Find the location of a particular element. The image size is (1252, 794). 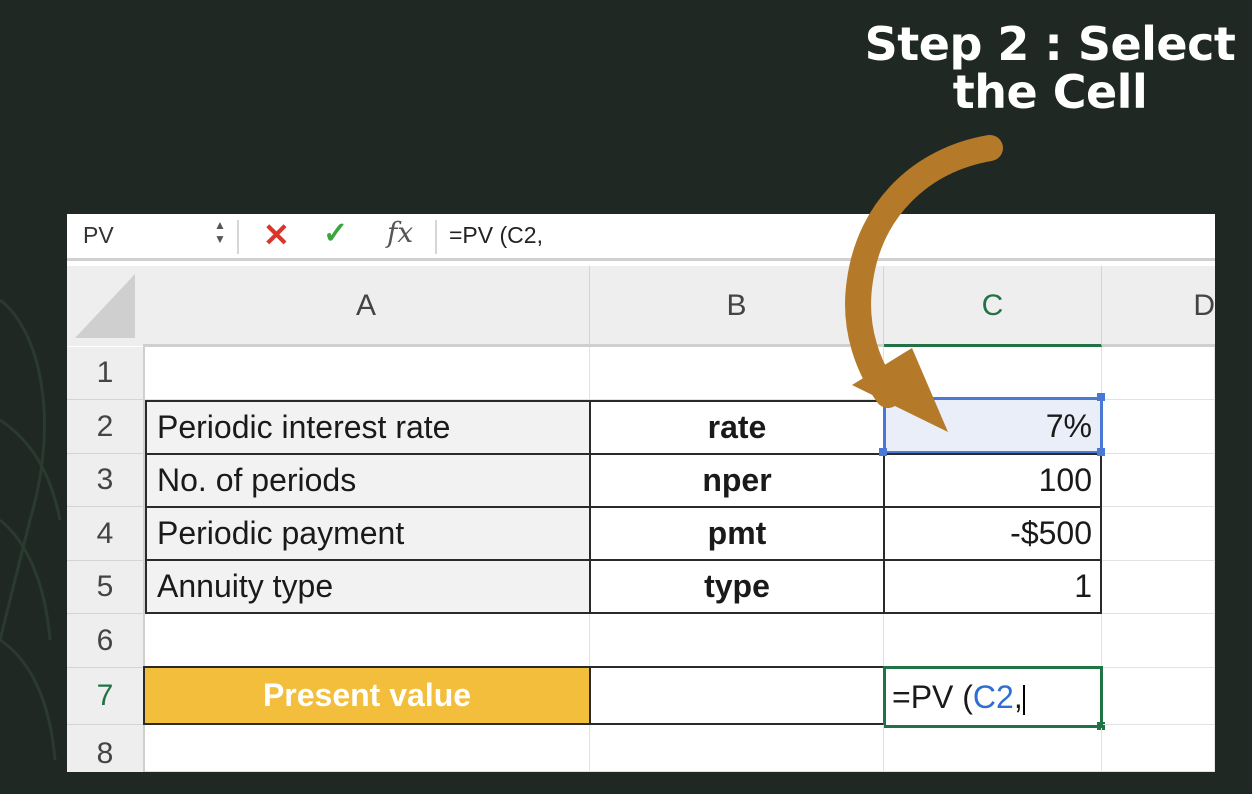

row-header-1: 1 is located at coordinates (106, 373).